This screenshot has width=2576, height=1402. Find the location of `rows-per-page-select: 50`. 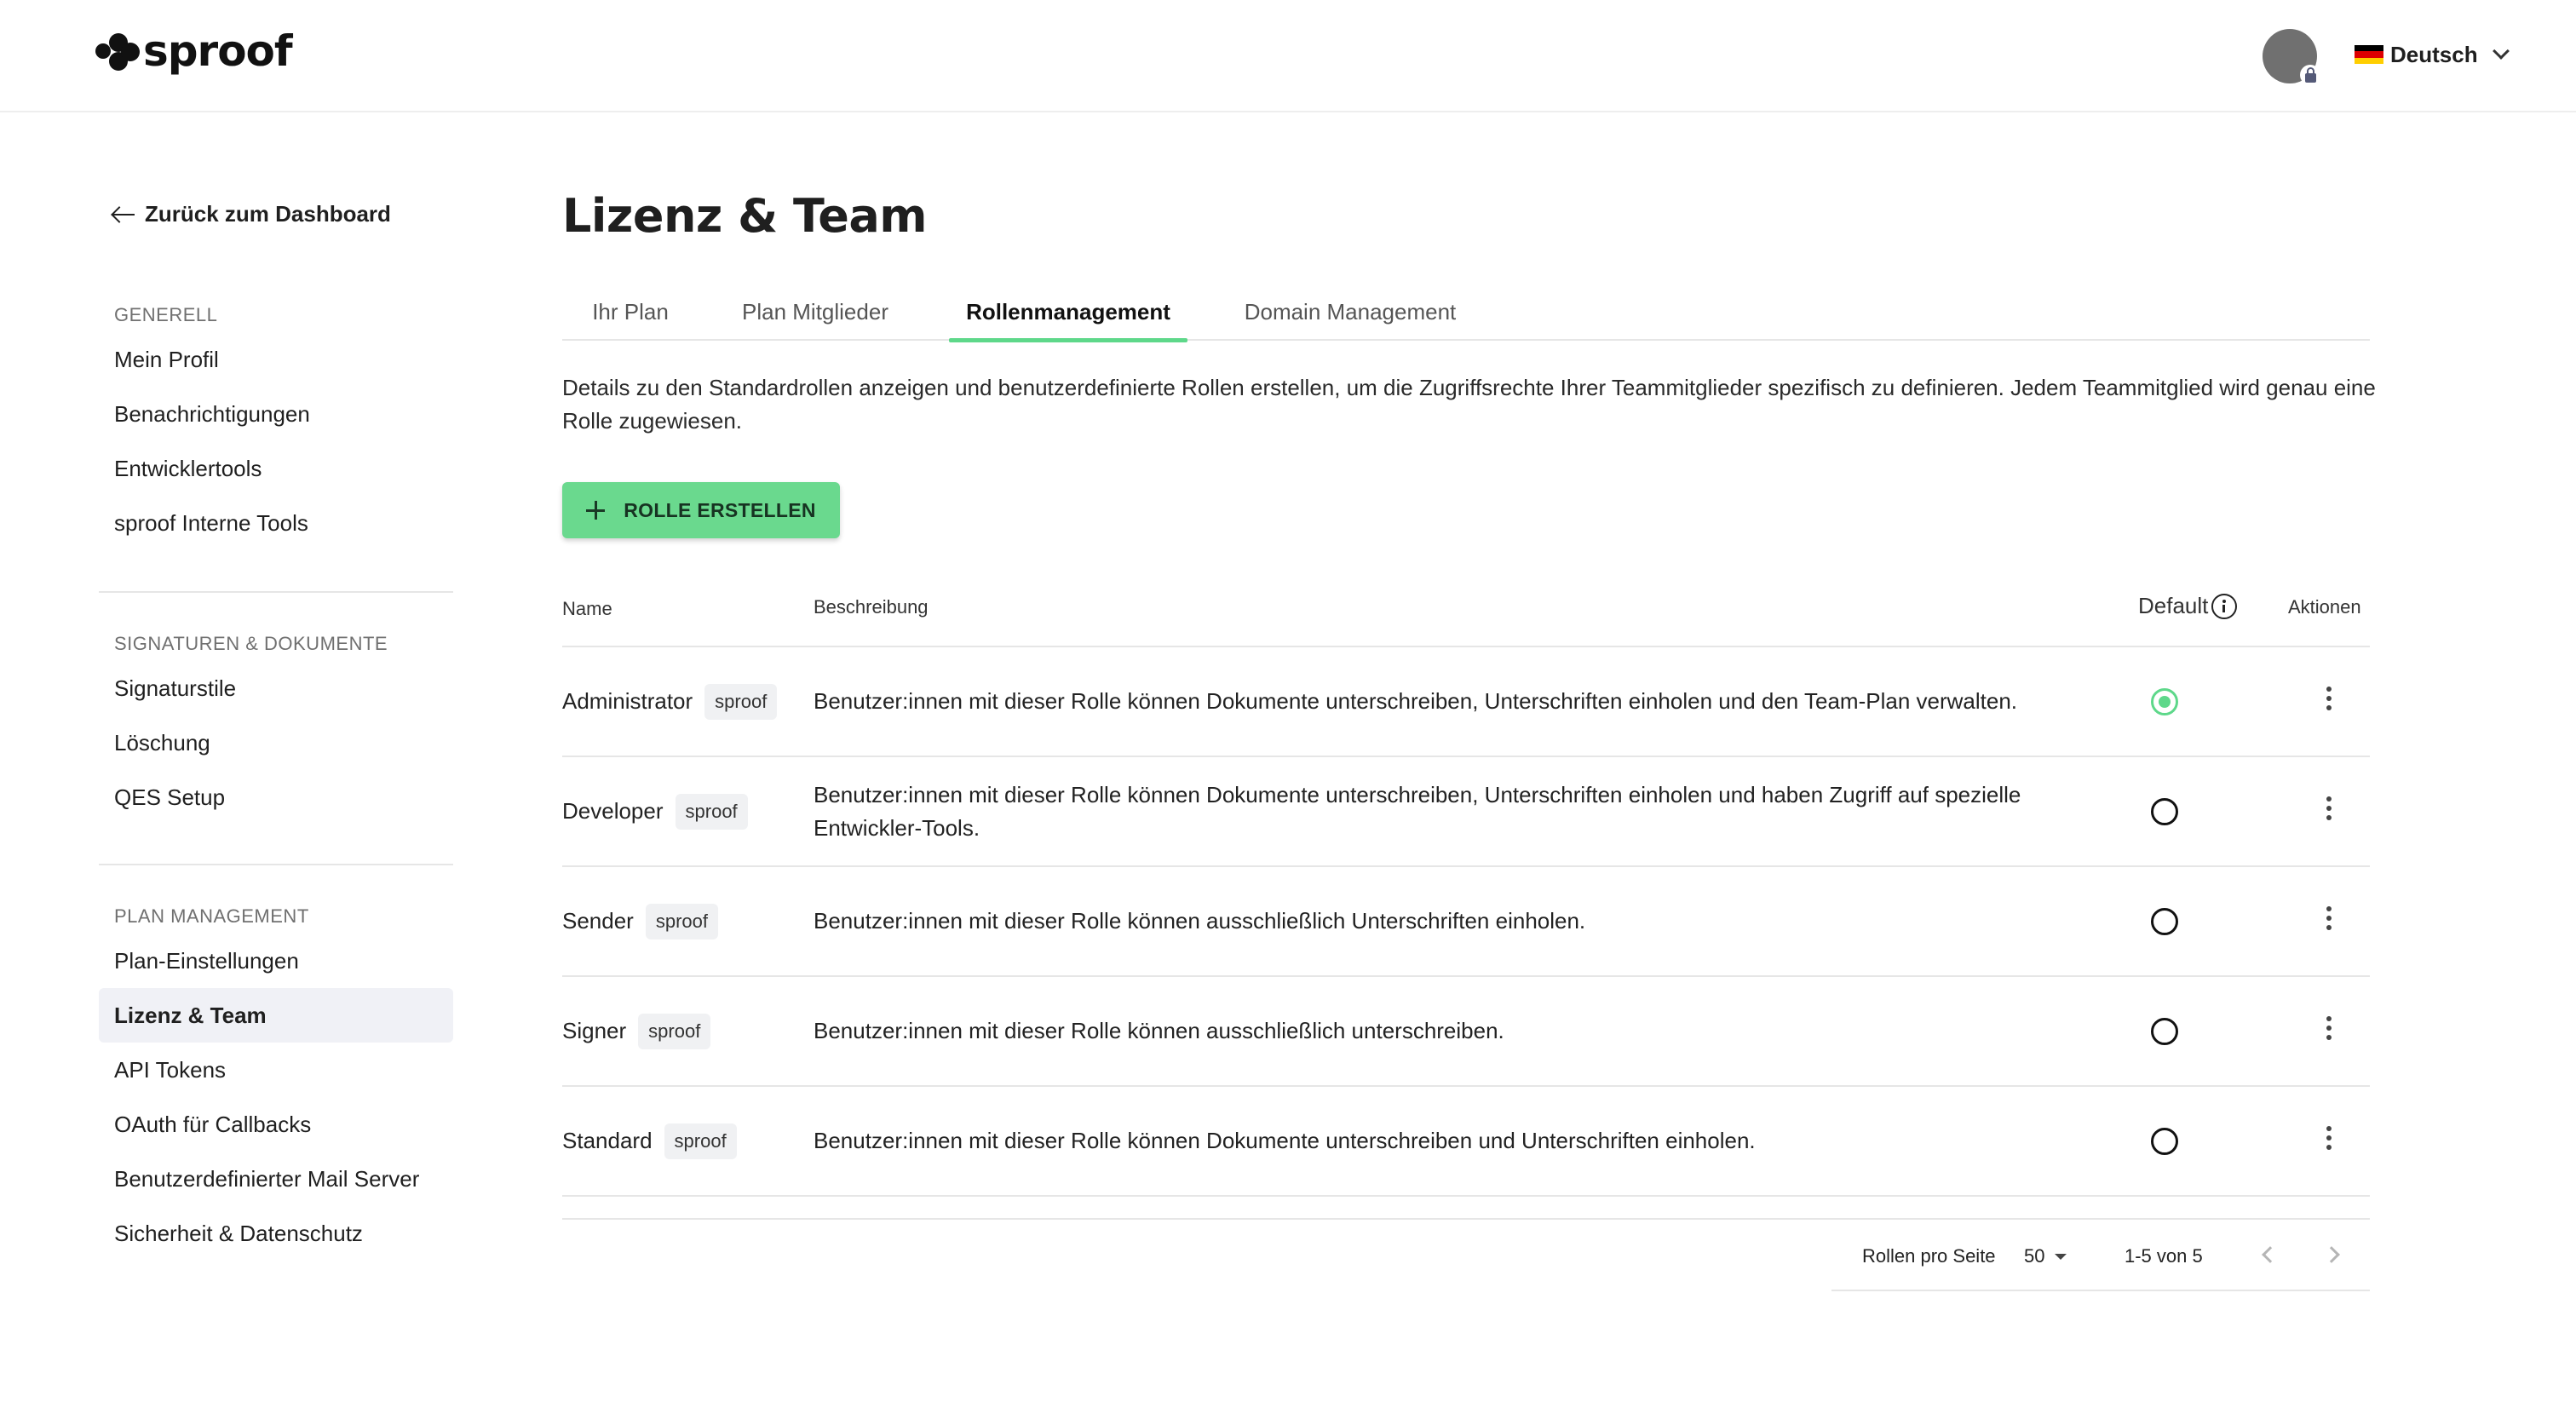

rows-per-page-select: 50 is located at coordinates (2046, 1256).